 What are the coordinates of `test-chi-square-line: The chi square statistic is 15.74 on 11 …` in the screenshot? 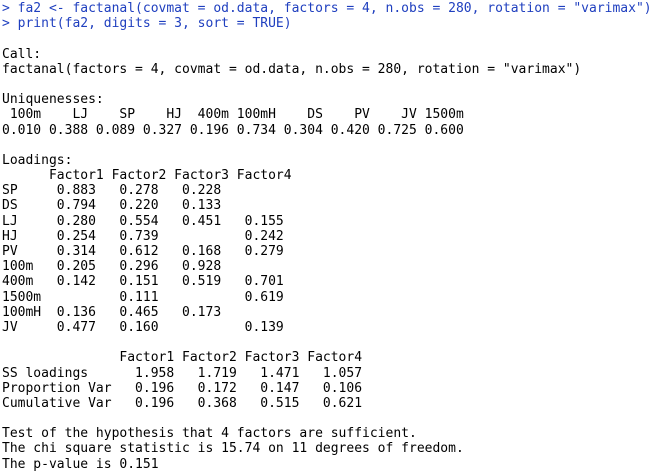 It's located at (233, 449).